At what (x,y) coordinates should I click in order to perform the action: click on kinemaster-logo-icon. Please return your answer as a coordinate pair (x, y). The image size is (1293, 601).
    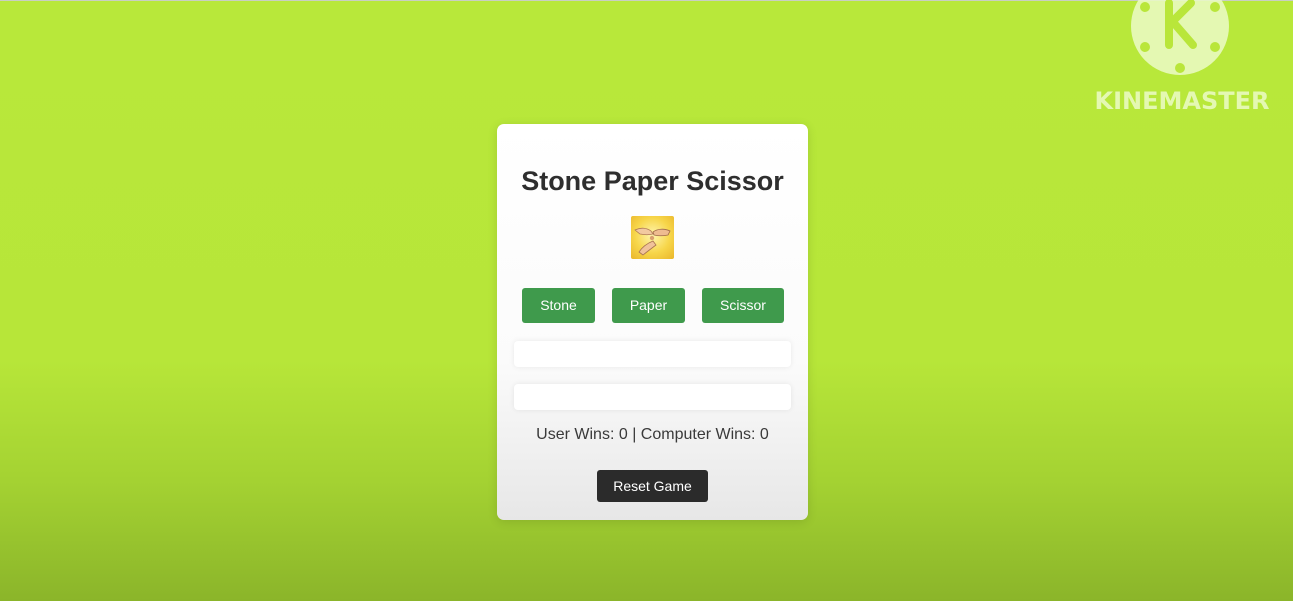
    Looking at the image, I should click on (1180, 37).